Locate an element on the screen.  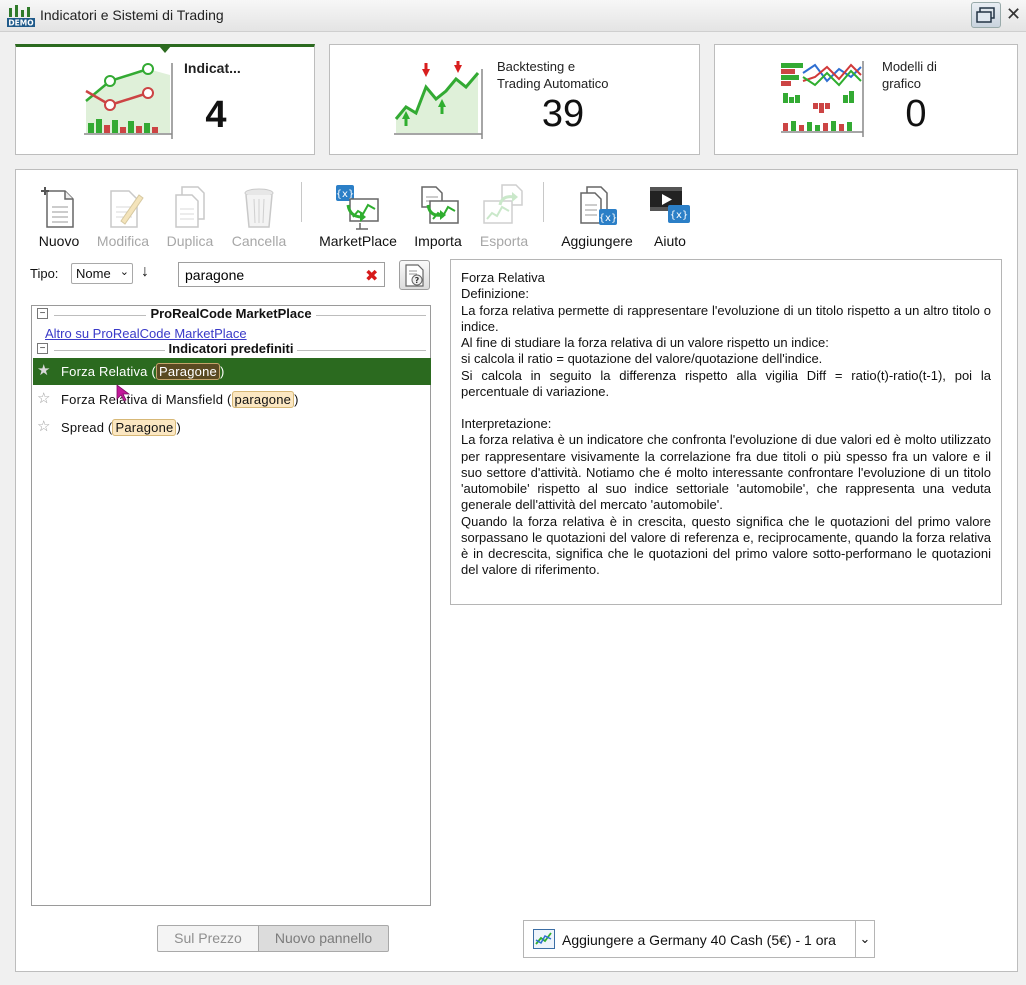
sort-direction-icon: ↓ is located at coordinates (145, 272).